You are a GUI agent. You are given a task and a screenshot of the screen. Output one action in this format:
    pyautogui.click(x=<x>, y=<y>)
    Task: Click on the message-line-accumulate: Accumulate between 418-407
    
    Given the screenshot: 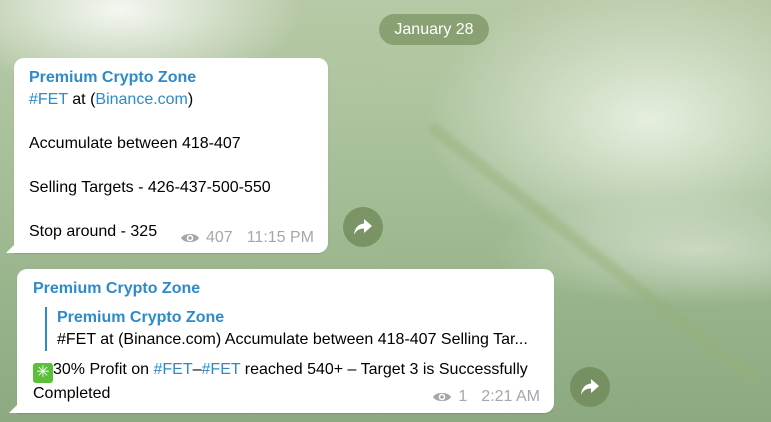 What is the action you would take?
    pyautogui.click(x=135, y=143)
    